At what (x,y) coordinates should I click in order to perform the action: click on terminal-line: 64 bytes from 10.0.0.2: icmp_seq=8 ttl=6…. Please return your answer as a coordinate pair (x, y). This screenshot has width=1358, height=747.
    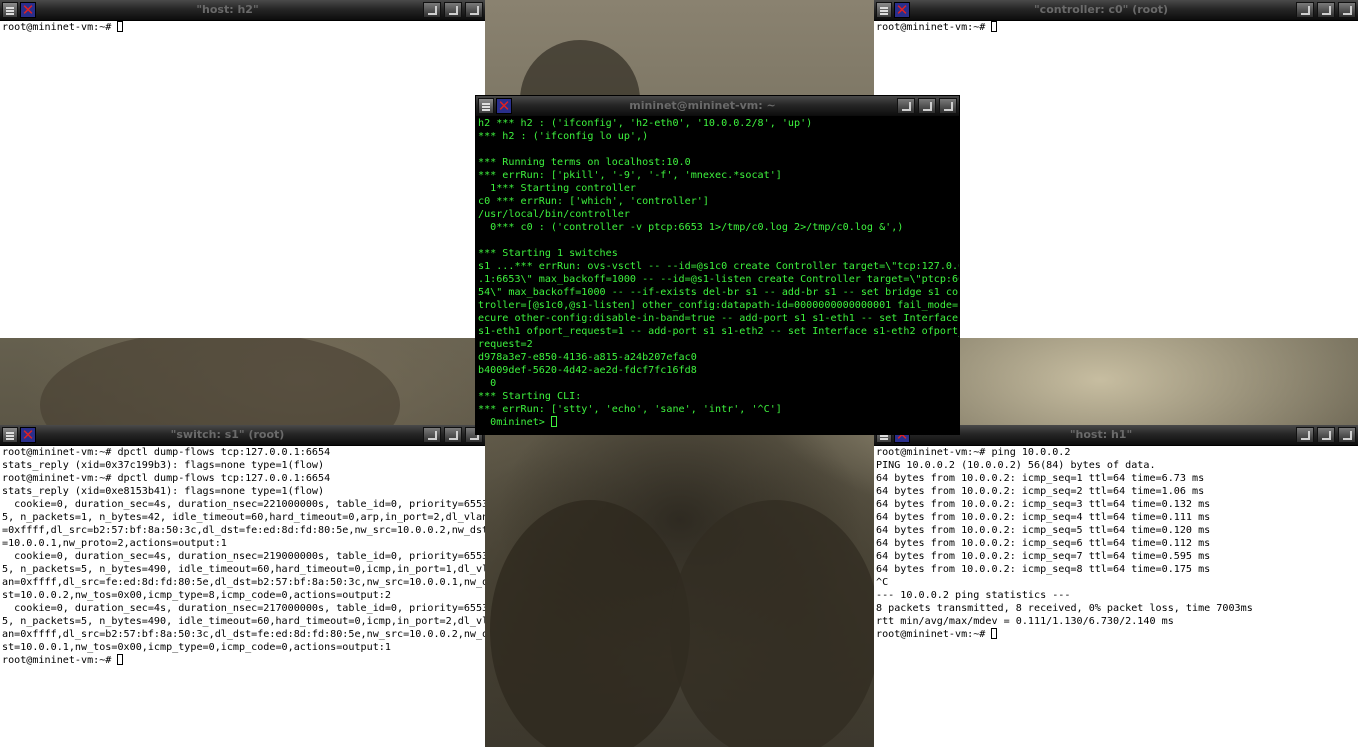
    Looking at the image, I should click on (1043, 569).